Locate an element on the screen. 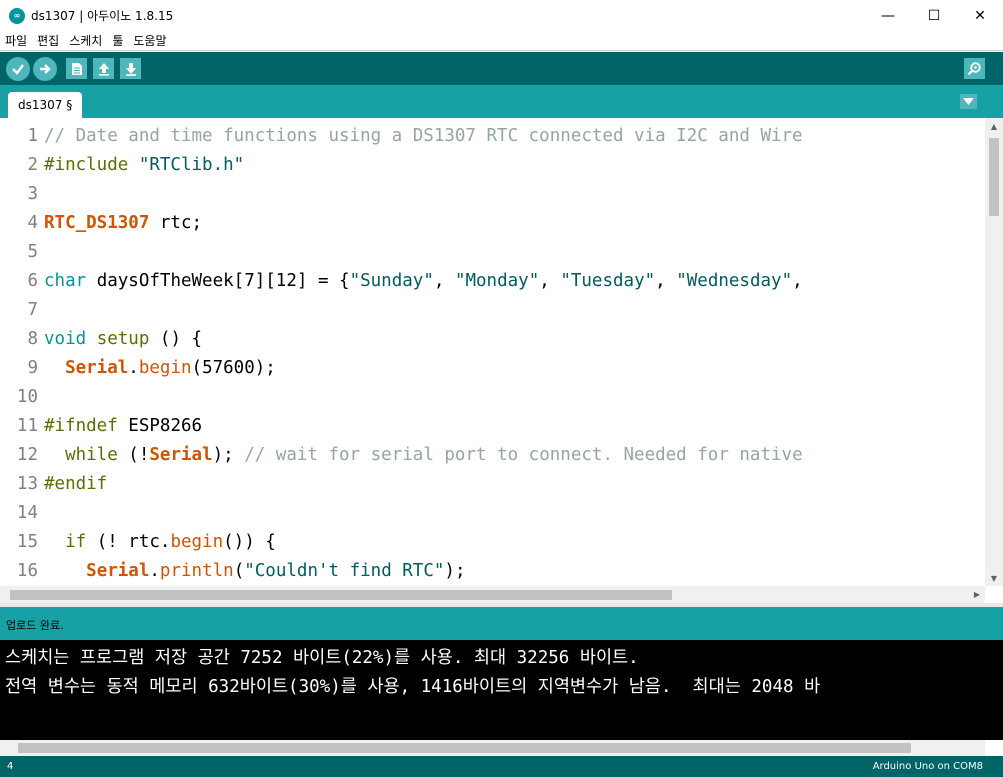 The height and width of the screenshot is (777, 1003). menu-help: 도움말 is located at coordinates (149, 40).